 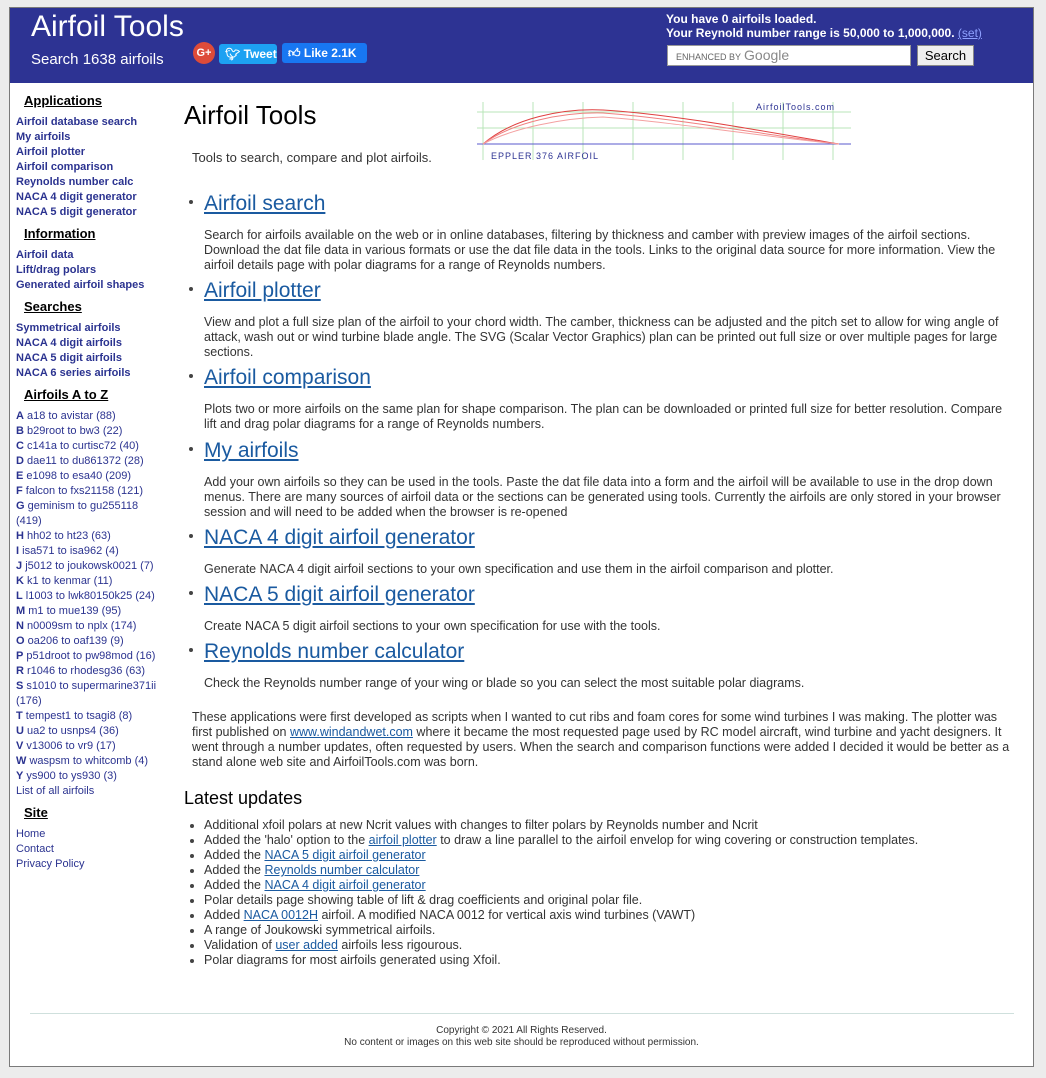 I want to click on facebook-like-button: 👍︎ Like 2.1K, so click(x=324, y=53).